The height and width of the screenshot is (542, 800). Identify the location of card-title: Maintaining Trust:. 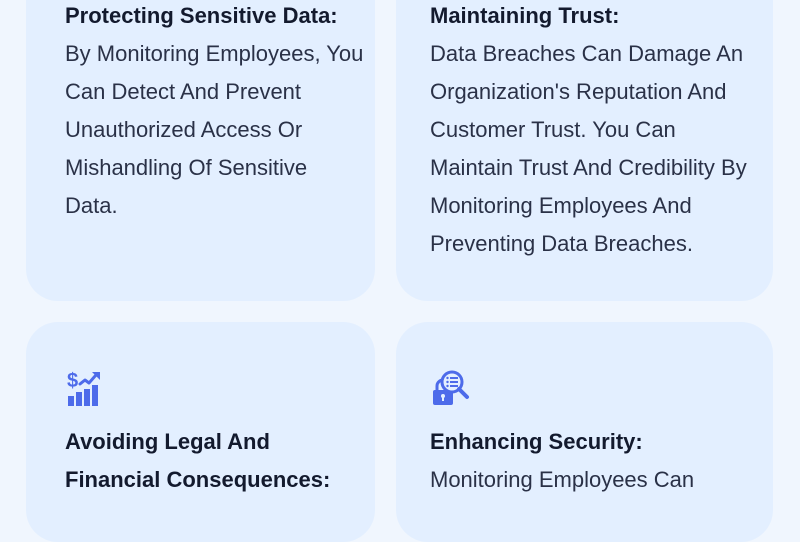
(525, 15).